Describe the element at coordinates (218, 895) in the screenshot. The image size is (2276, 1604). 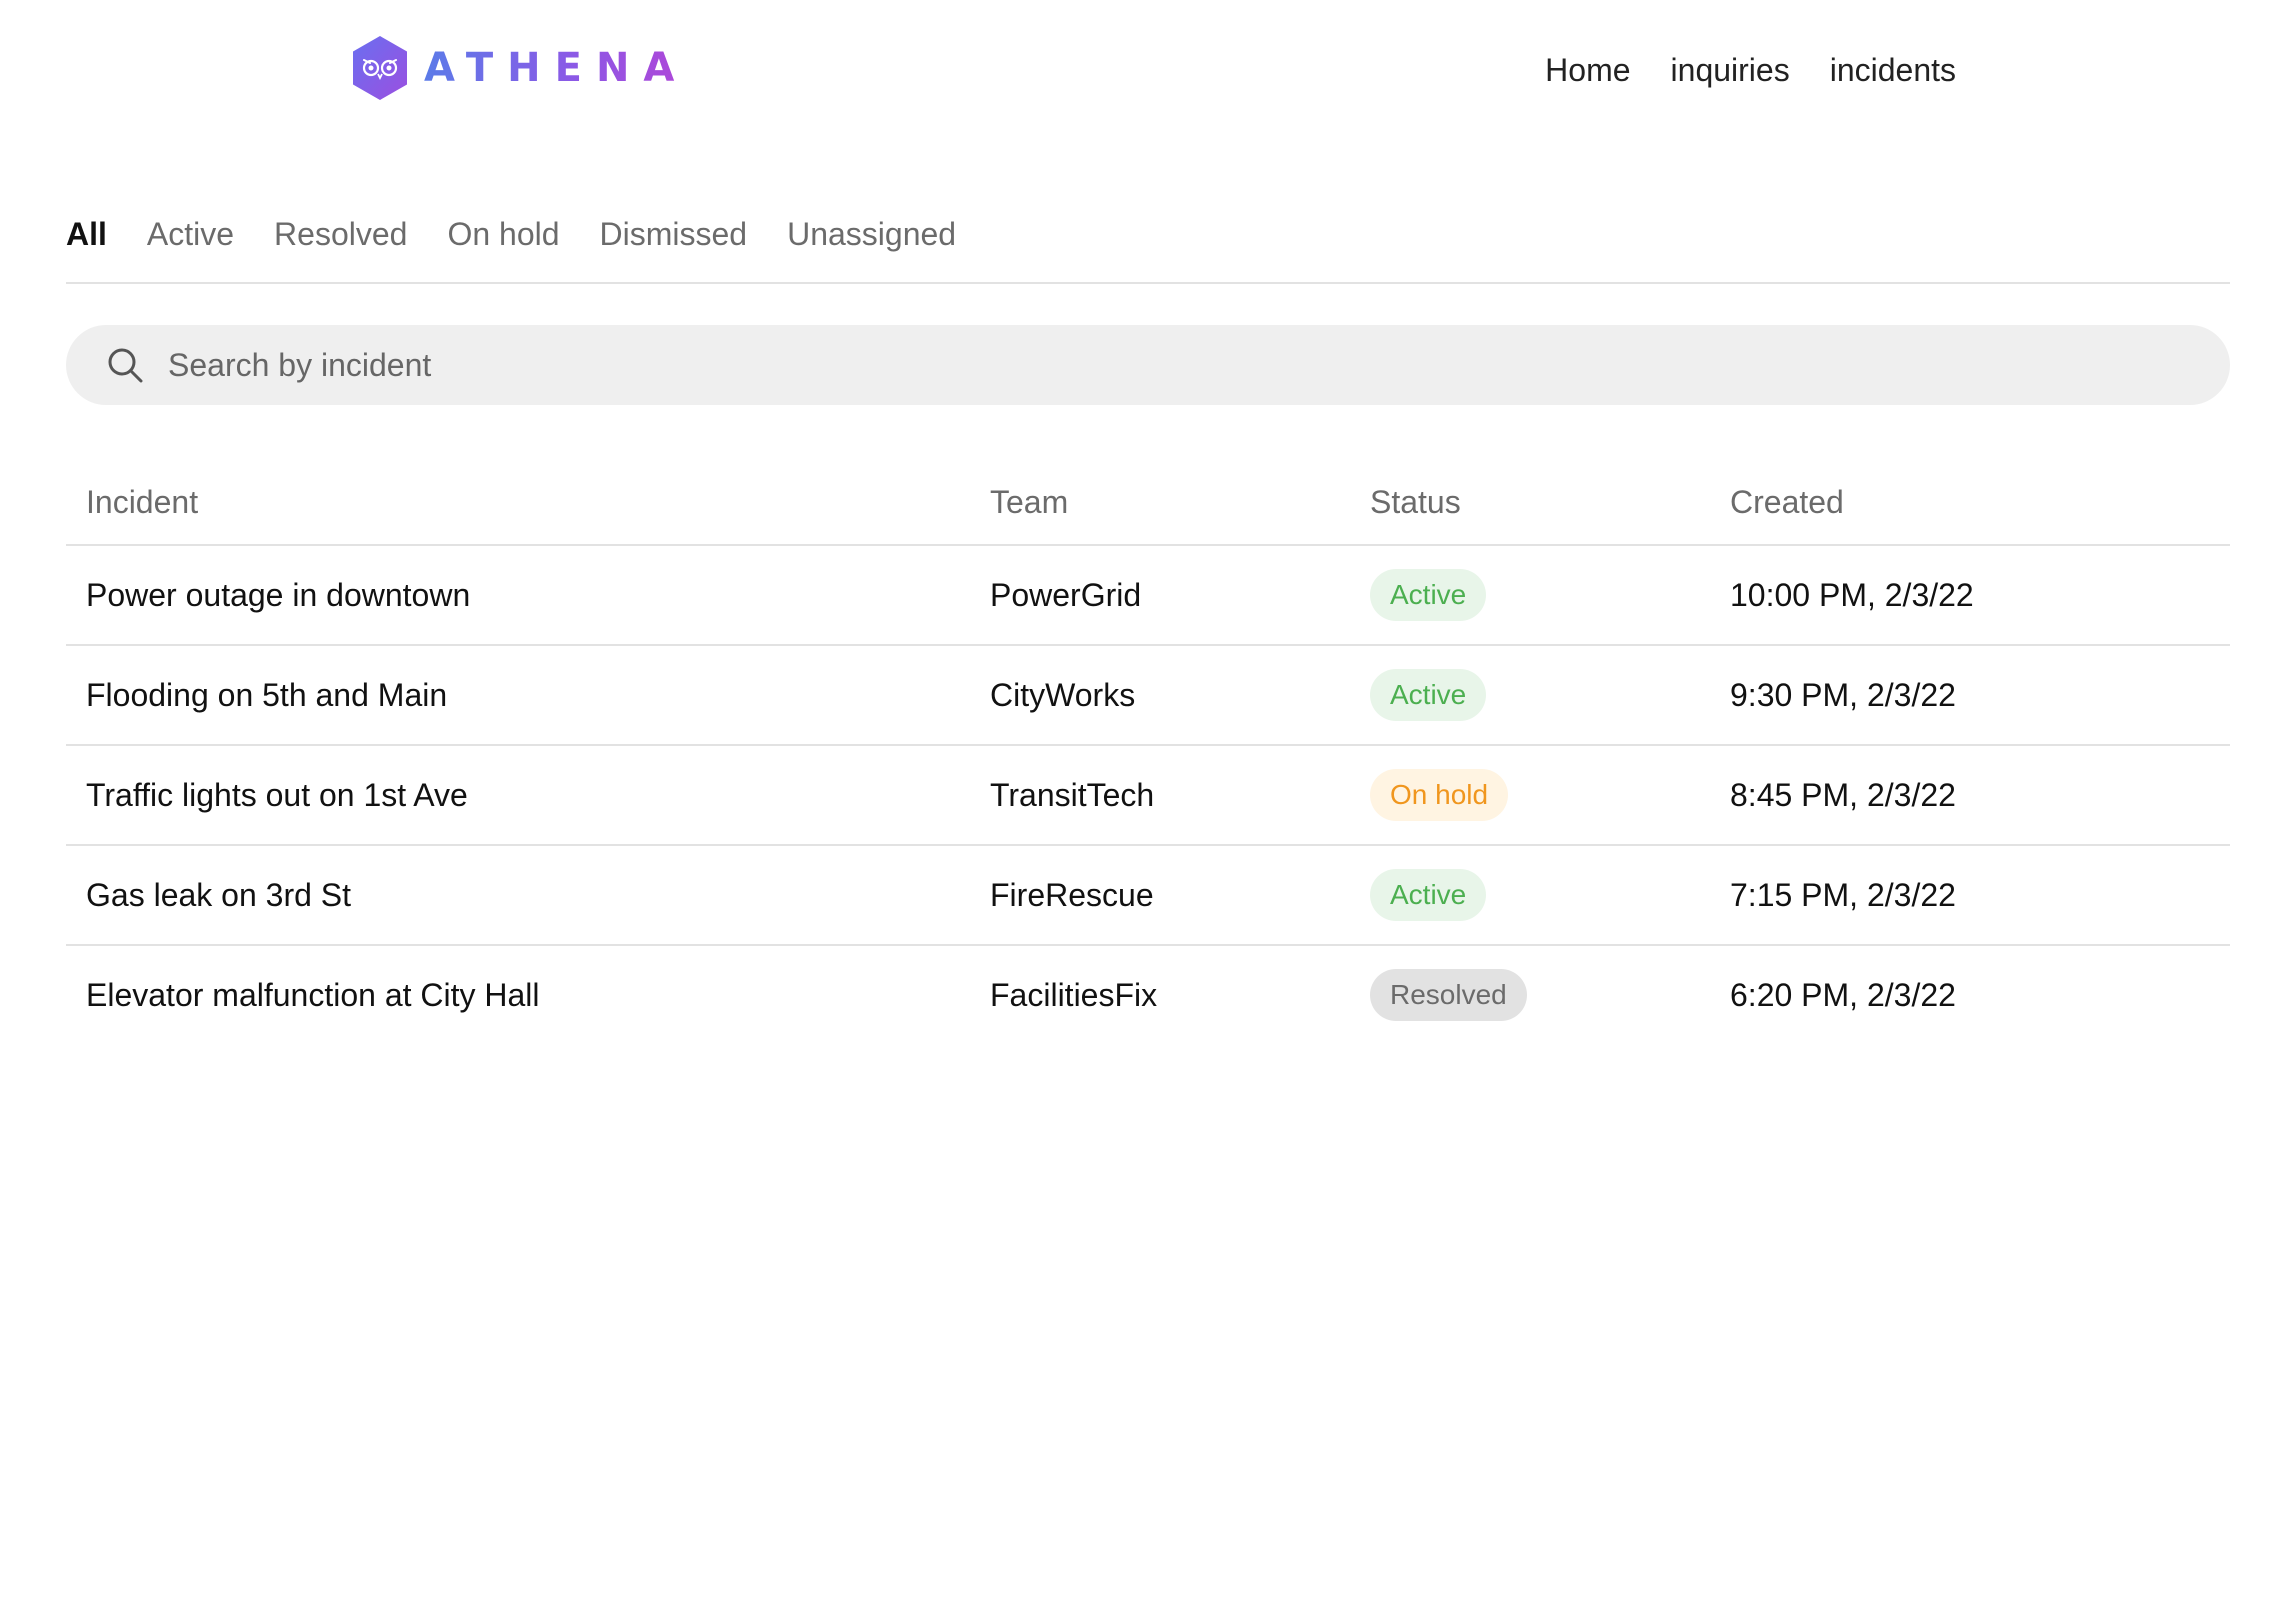
I see `incident-title: Gas leak on 3rd St` at that location.